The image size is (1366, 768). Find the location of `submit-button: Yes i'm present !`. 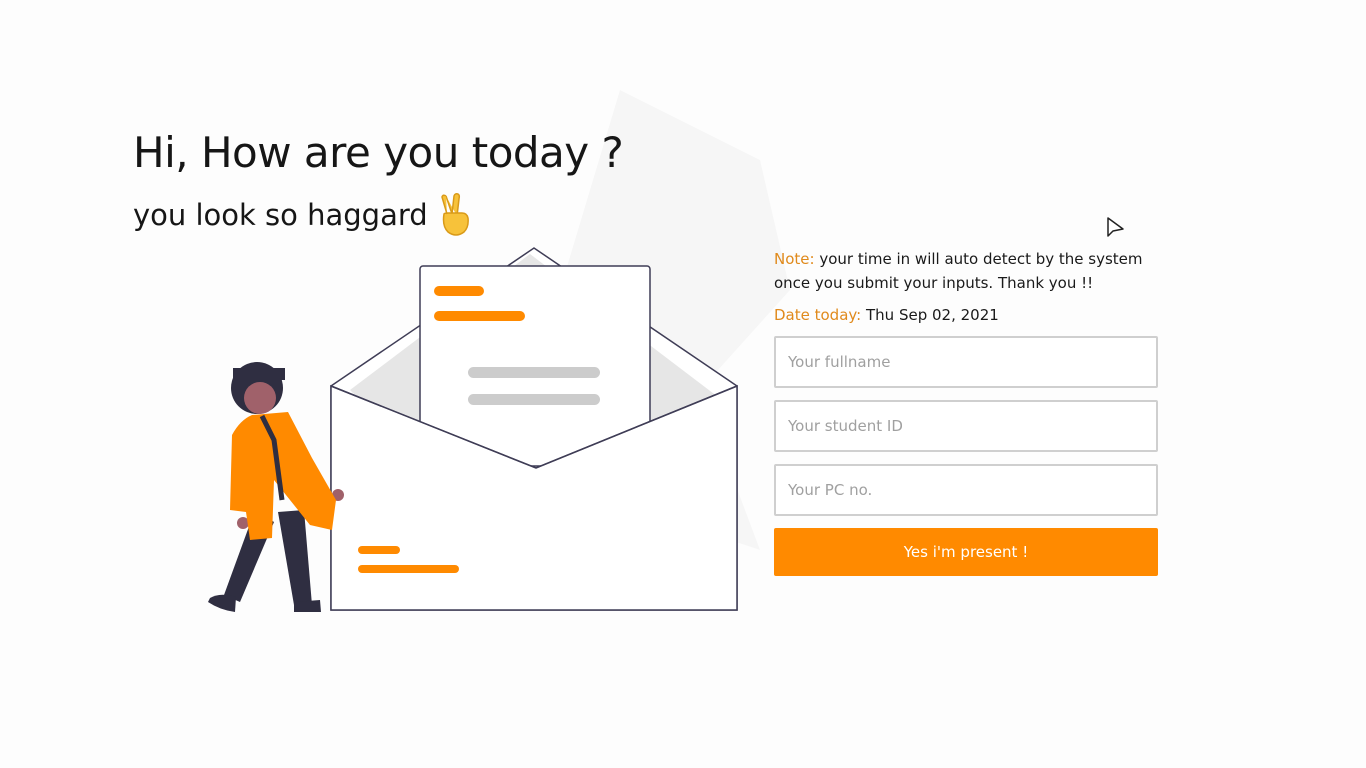

submit-button: Yes i'm present ! is located at coordinates (966, 552).